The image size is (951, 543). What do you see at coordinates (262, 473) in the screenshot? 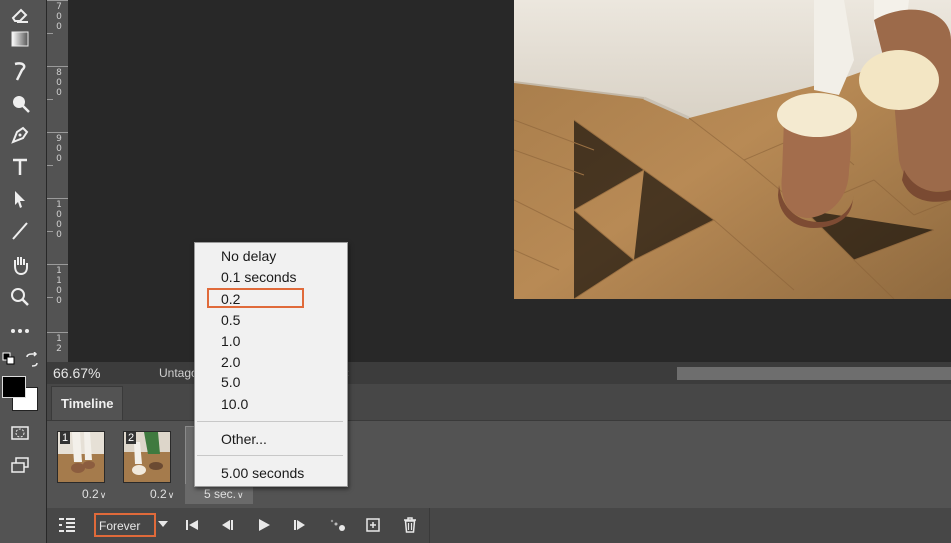
I see `menu-item-current-delay: 5.00 seconds` at bounding box center [262, 473].